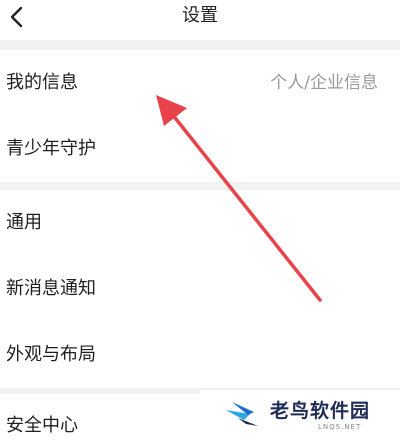  What do you see at coordinates (320, 411) in the screenshot?
I see `watermark-brand: 老鸟软件园` at bounding box center [320, 411].